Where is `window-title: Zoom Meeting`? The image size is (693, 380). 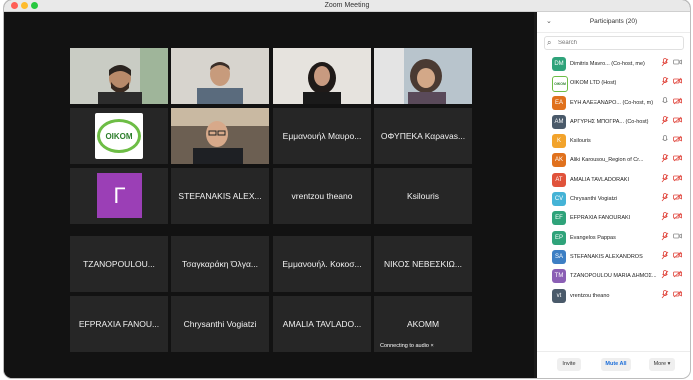
window-title: Zoom Meeting is located at coordinates (347, 5).